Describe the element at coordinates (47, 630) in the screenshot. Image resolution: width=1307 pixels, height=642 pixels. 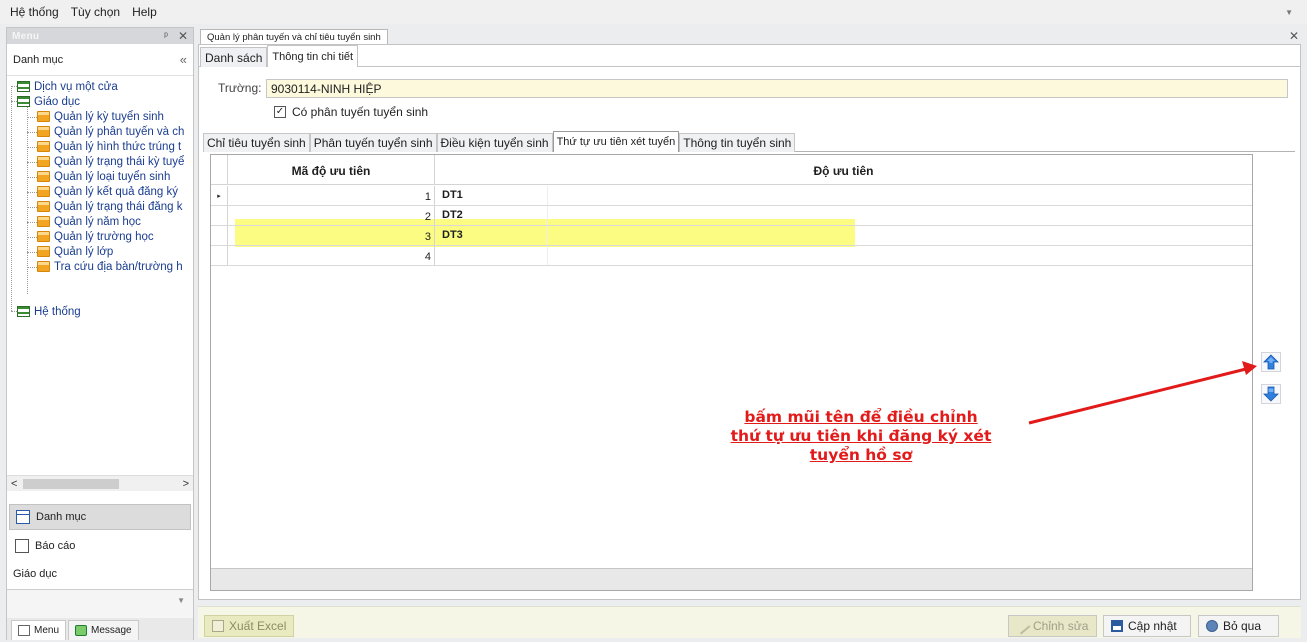
I see `tab-label: Menu` at that location.